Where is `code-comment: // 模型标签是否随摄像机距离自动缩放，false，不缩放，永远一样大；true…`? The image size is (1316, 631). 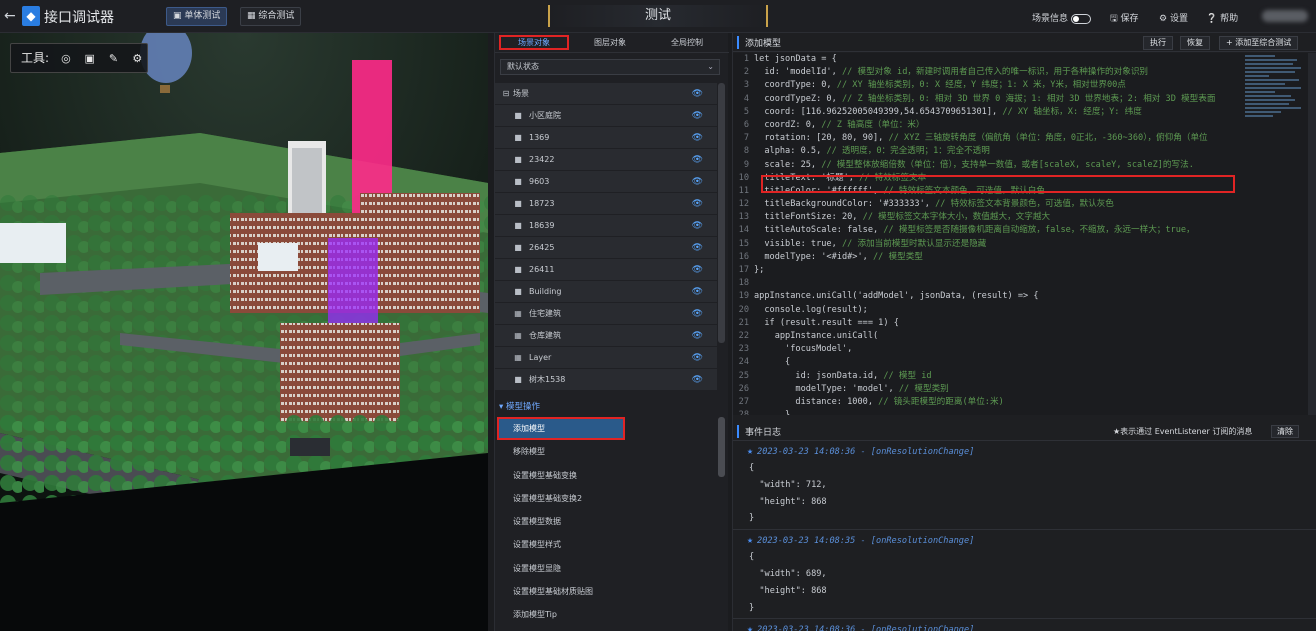 code-comment: // 模型标签是否随摄像机距离自动缩放，false，不缩放，永远一样大；true… is located at coordinates (1036, 230).